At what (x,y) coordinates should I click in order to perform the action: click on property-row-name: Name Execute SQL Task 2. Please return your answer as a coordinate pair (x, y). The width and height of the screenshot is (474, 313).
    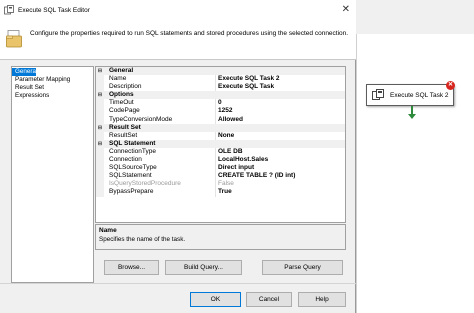
    Looking at the image, I should click on (220, 79).